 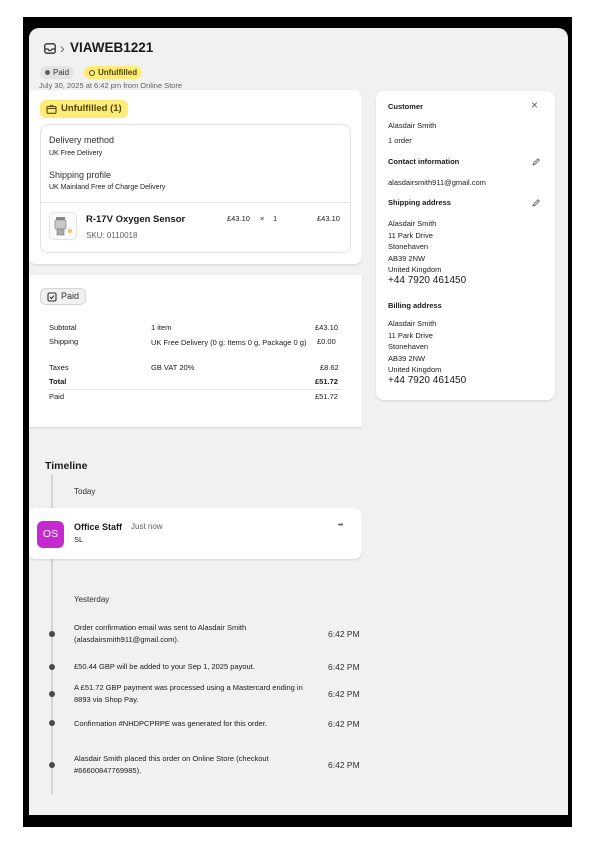 What do you see at coordinates (275, 218) in the screenshot?
I see `quantity: 1` at bounding box center [275, 218].